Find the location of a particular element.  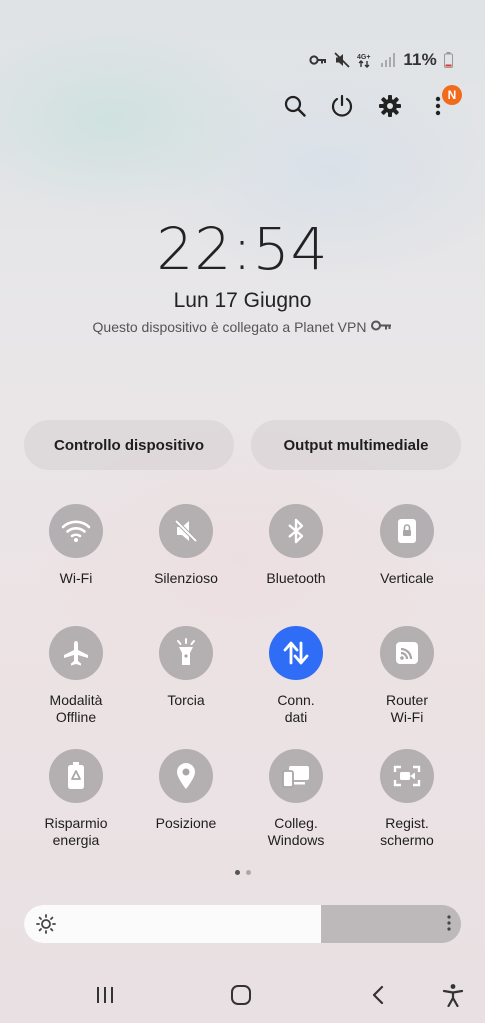

tile-silent: Silenzioso is located at coordinates (186, 545).